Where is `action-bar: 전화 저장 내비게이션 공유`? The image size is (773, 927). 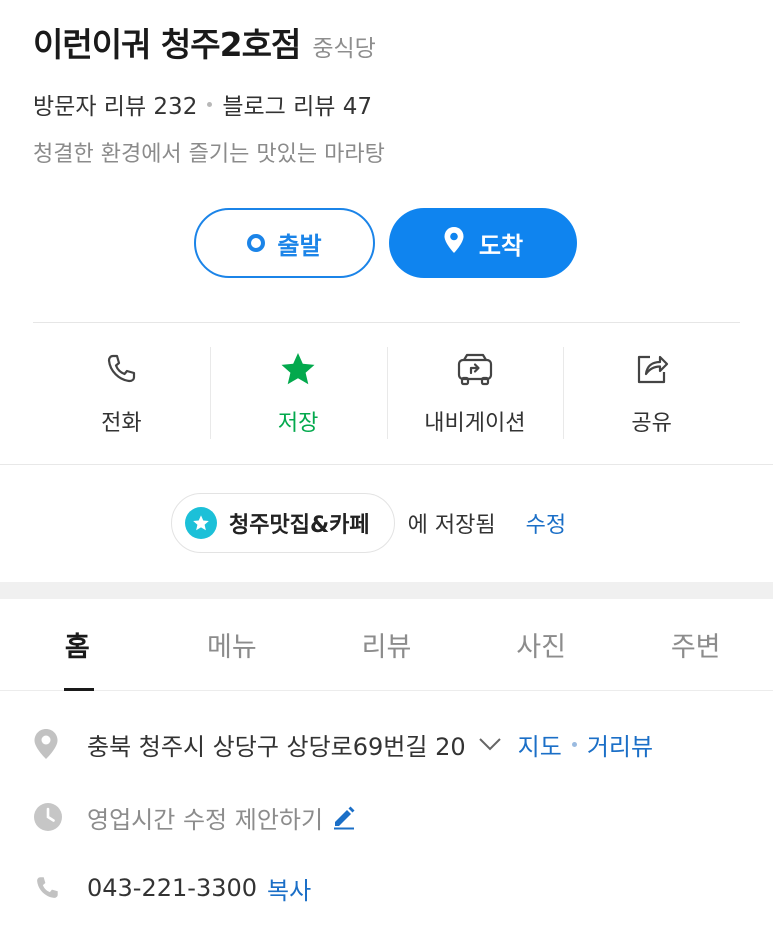 action-bar: 전화 저장 내비게이션 공유 is located at coordinates (386, 392).